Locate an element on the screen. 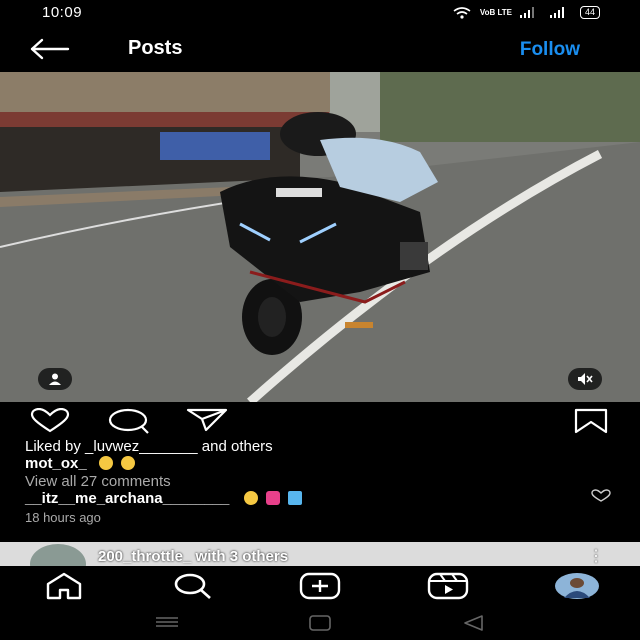 This screenshot has width=640, height=640. nav-reels is located at coordinates (448, 588).